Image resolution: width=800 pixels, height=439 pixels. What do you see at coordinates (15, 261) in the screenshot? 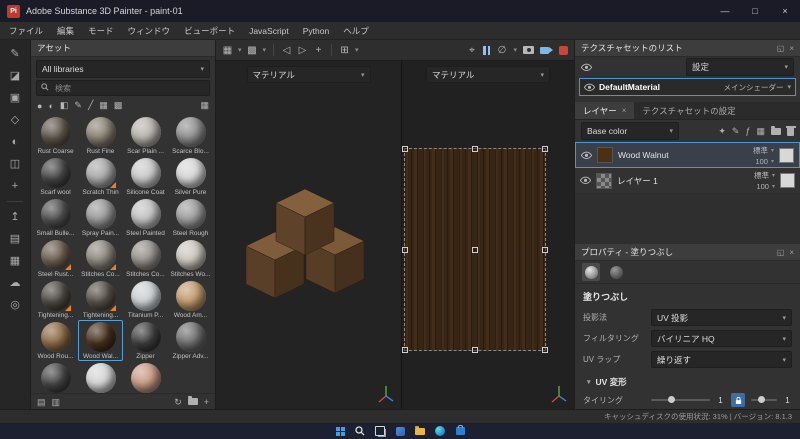
I see `shelf-icon: ▦` at bounding box center [15, 261].